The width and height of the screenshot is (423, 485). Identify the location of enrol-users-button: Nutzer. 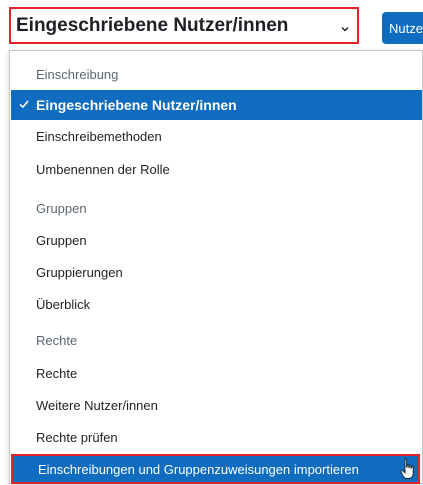
(402, 28).